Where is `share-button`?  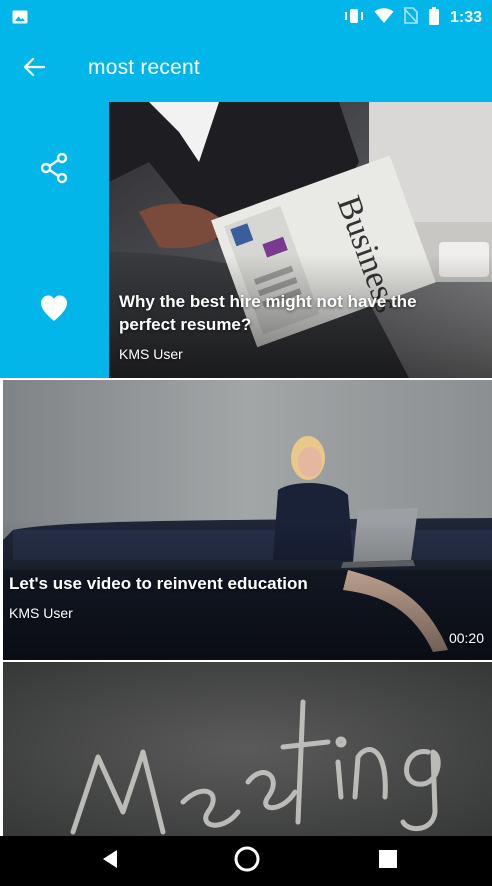 share-button is located at coordinates (54, 170).